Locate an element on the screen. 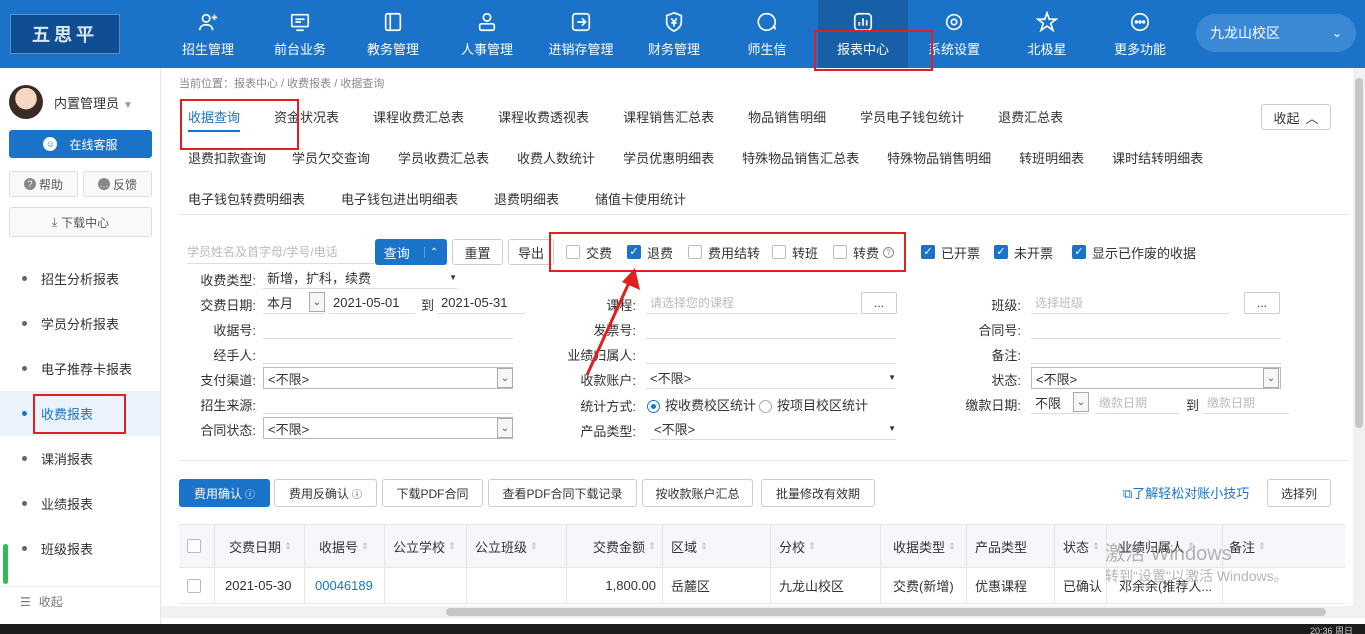 Image resolution: width=1365 pixels, height=634 pixels. receipt-type-select: 新增，扩科，续费 ▼ is located at coordinates (360, 278).